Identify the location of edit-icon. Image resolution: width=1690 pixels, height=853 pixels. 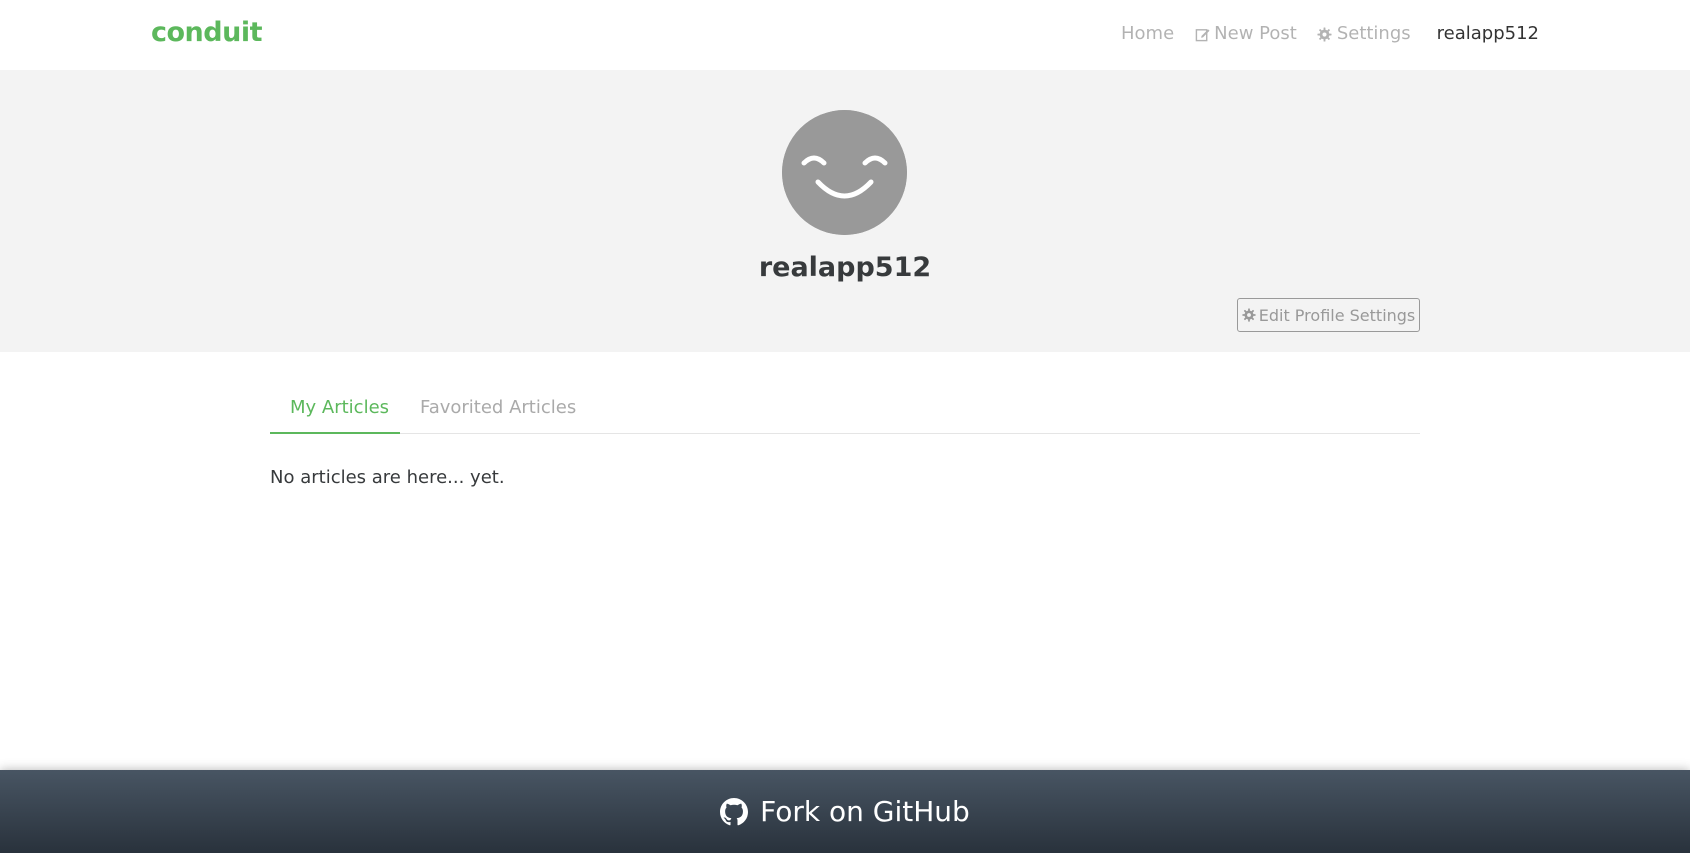
(1202, 34).